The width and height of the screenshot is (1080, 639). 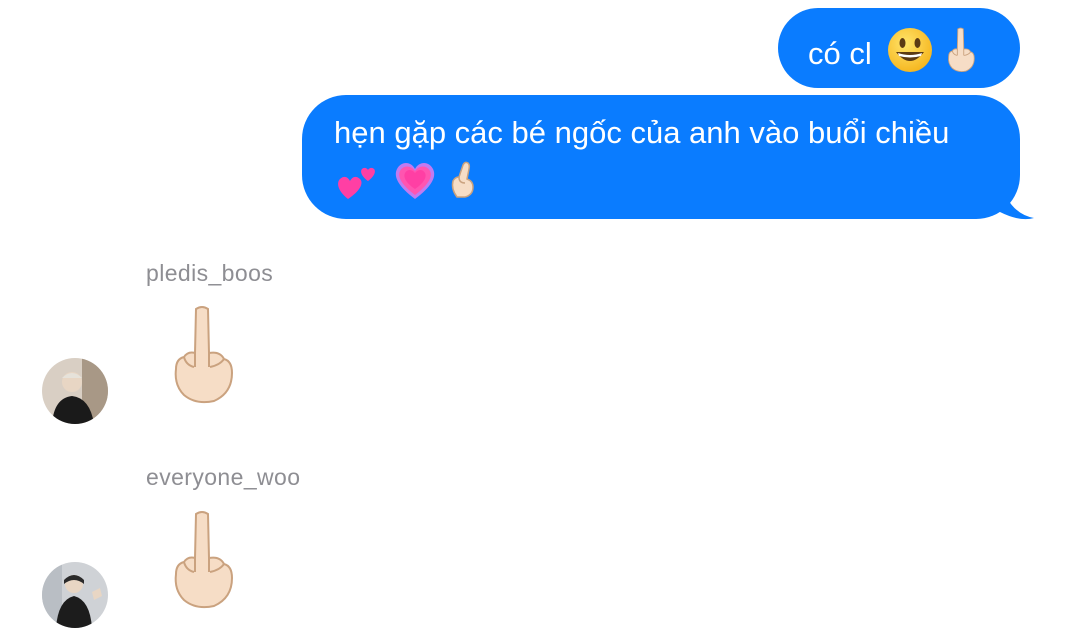 I want to click on smiley-icon, so click(x=910, y=56).